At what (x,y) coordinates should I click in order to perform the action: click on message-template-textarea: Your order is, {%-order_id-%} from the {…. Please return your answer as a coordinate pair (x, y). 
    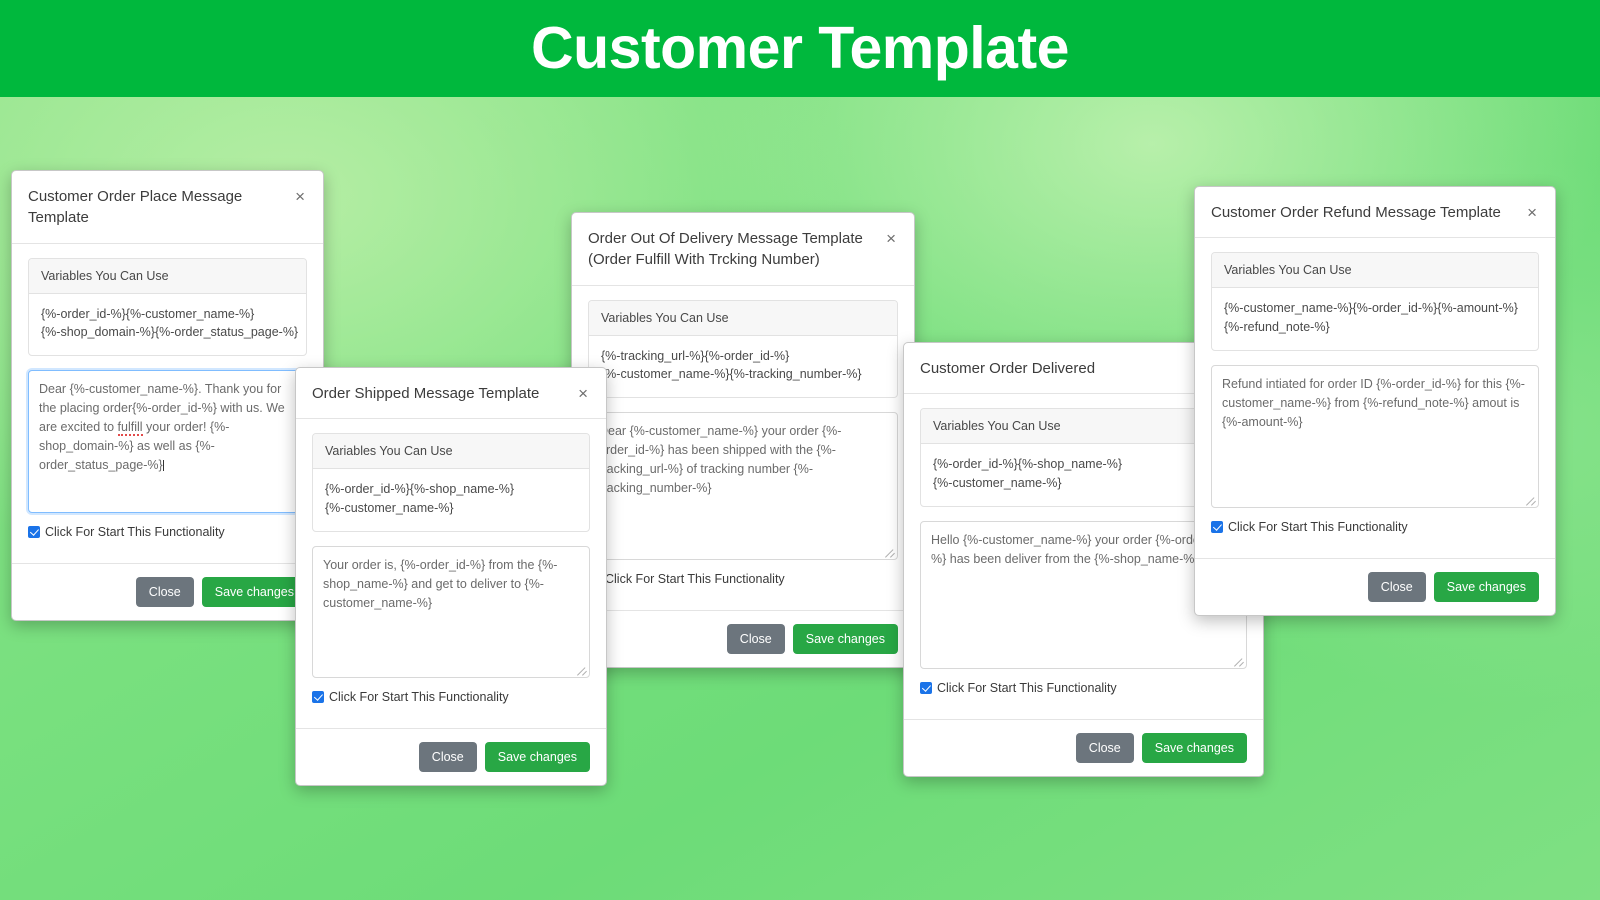
    Looking at the image, I should click on (451, 611).